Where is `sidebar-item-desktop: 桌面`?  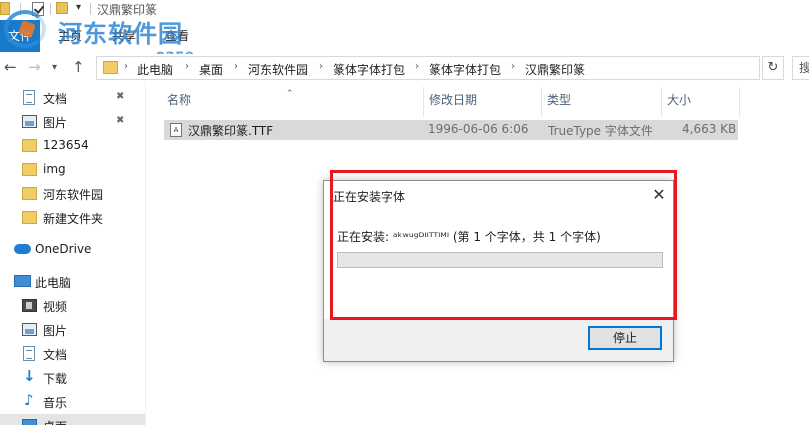
sidebar-item-desktop: 桌面 is located at coordinates (72, 419).